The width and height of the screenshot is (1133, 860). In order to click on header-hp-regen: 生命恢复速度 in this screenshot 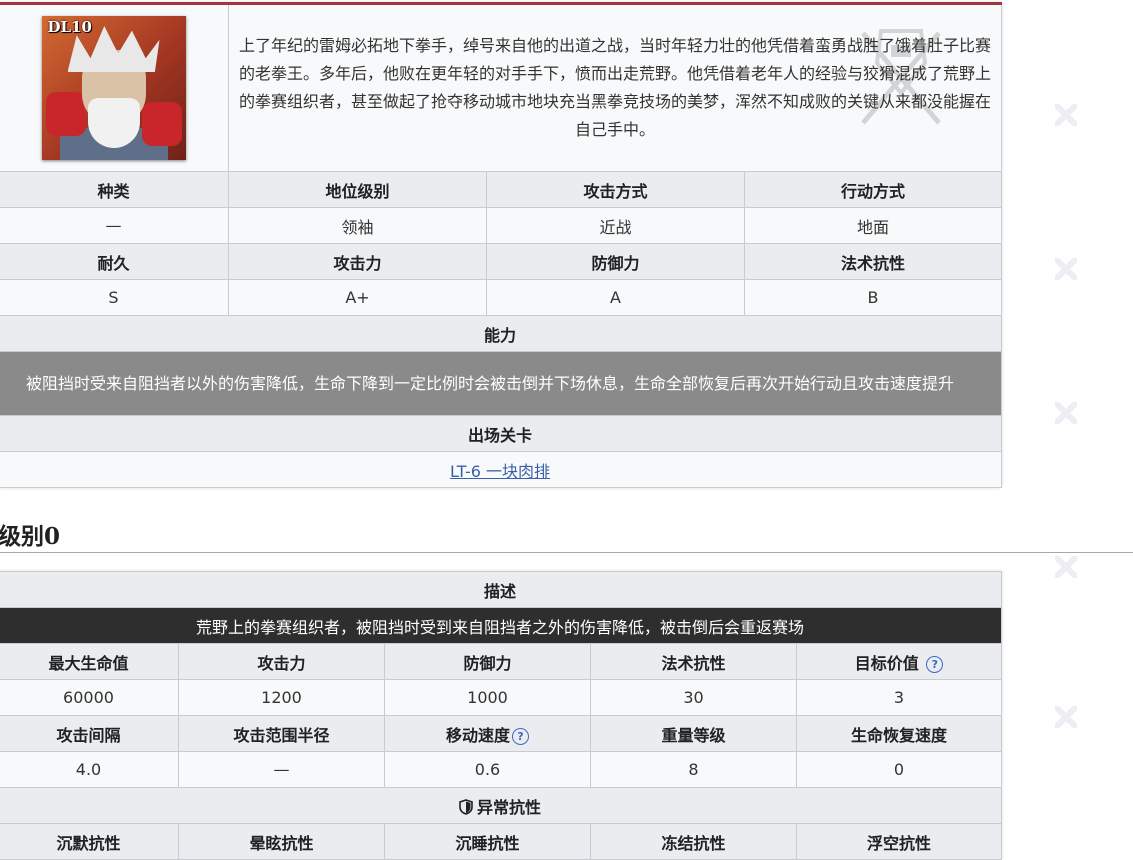, I will do `click(899, 733)`.